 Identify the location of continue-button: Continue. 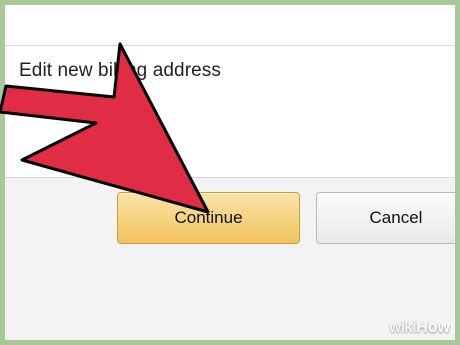
(208, 218).